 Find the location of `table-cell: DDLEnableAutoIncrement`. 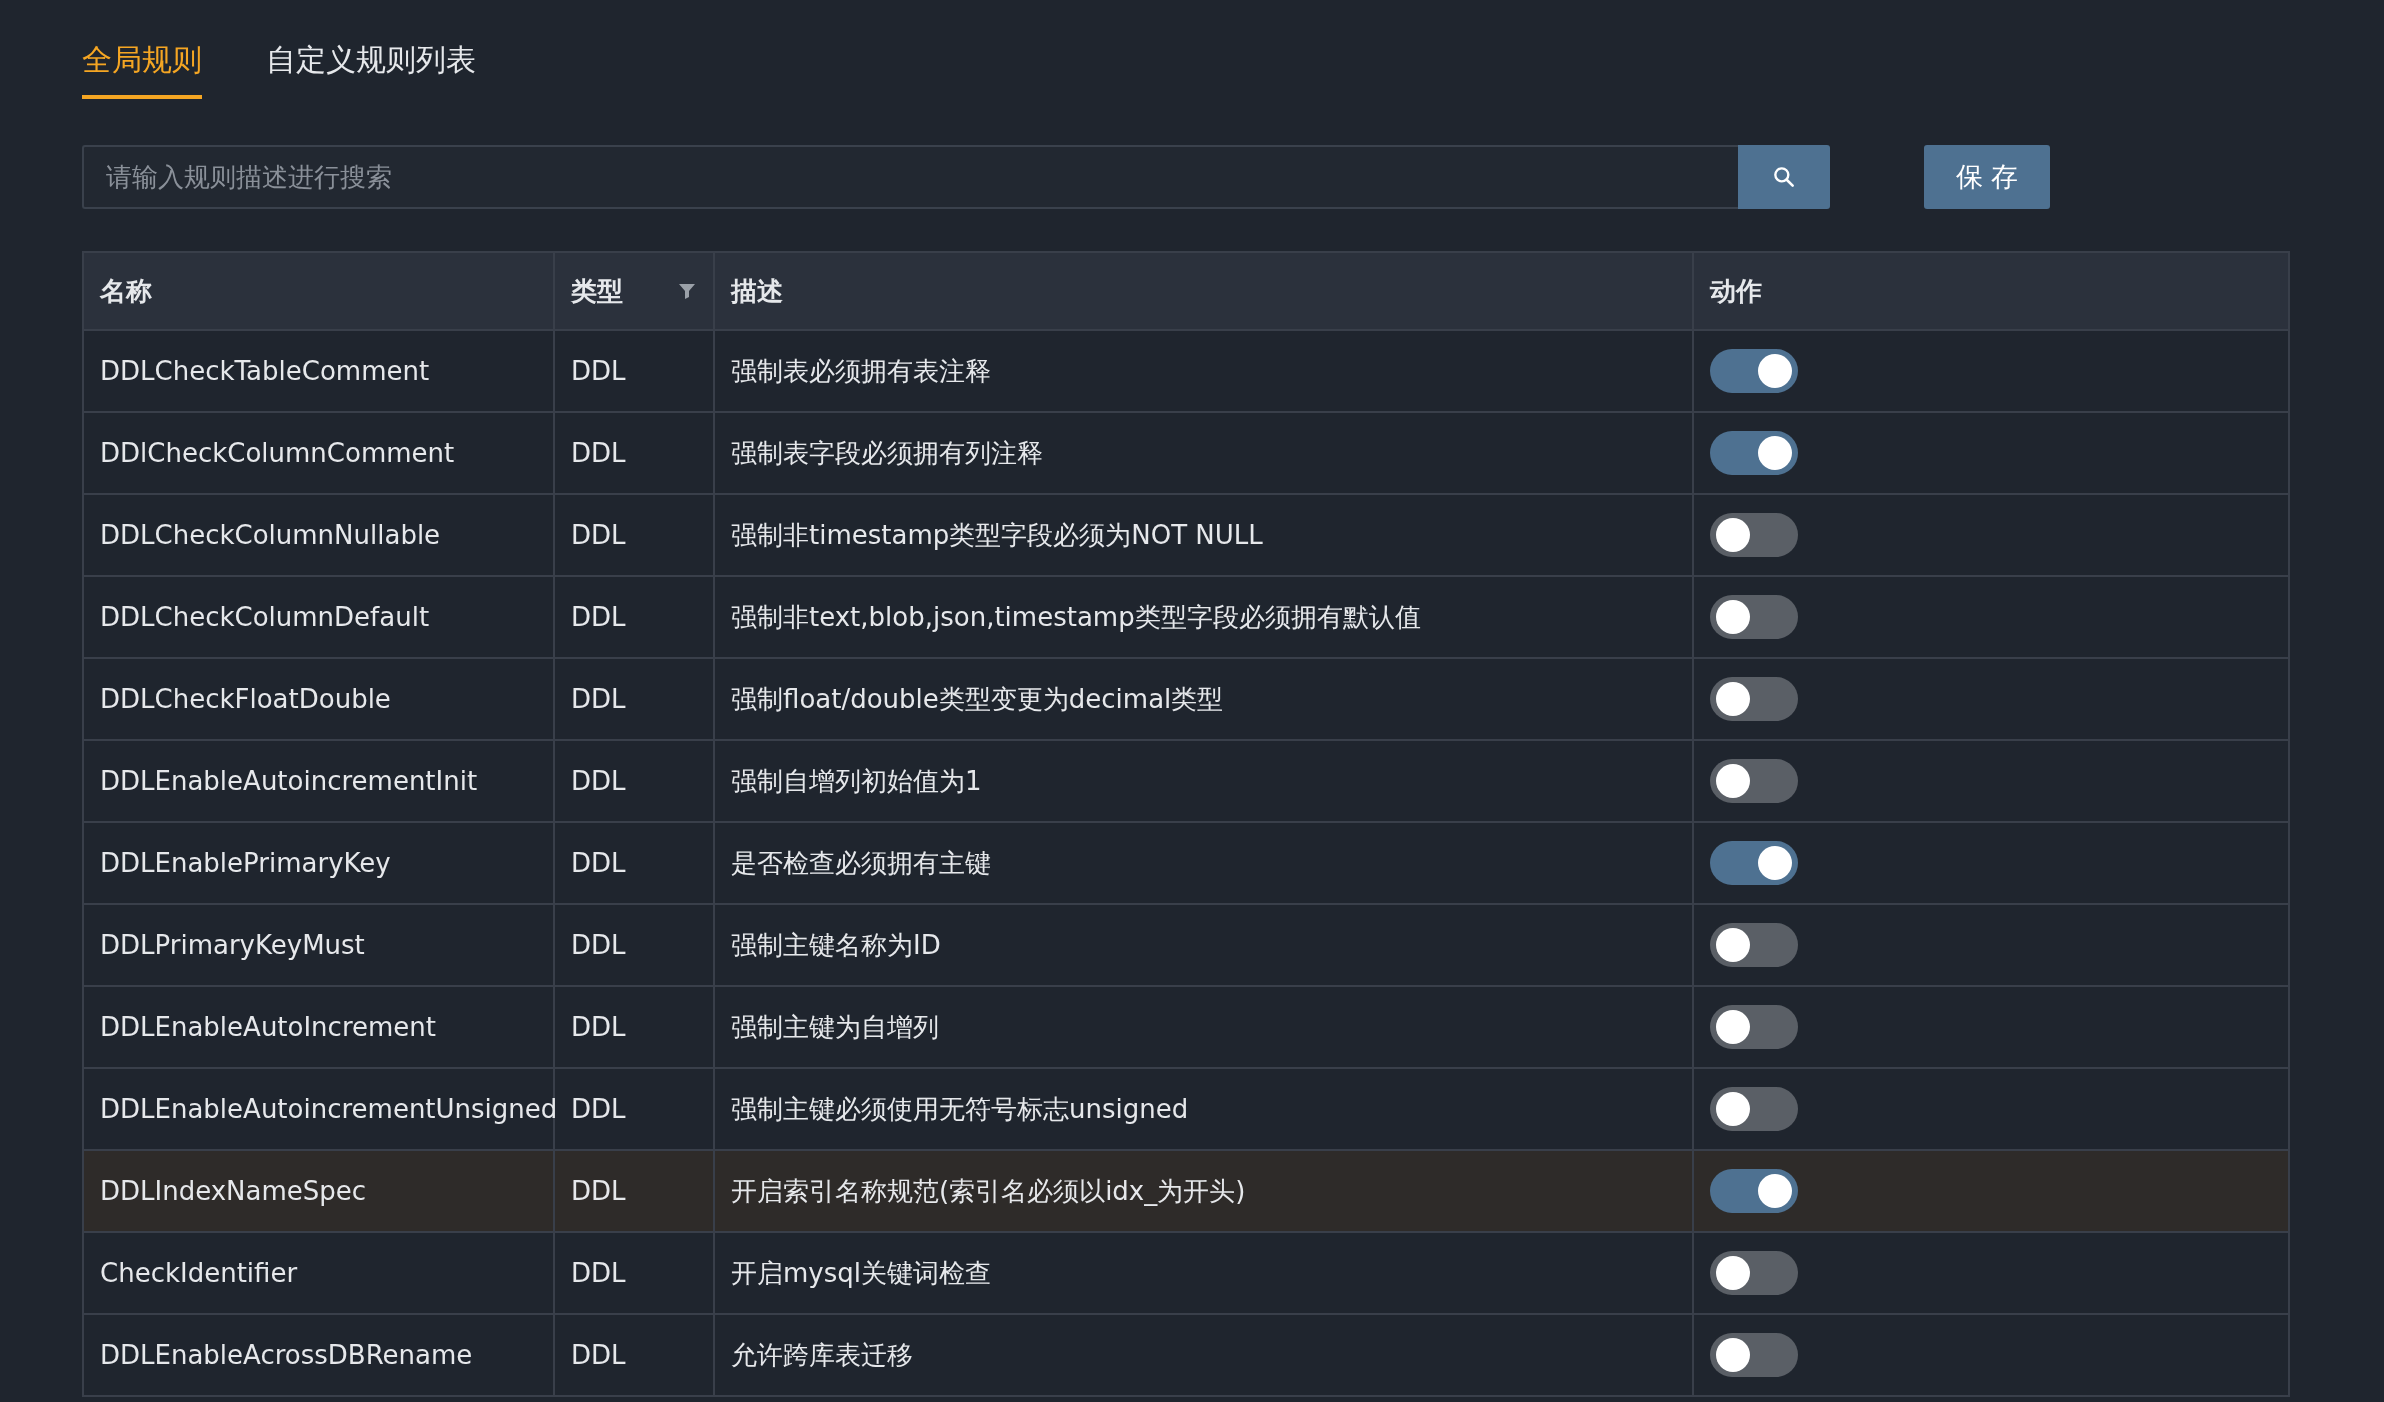

table-cell: DDLEnableAutoIncrement is located at coordinates (319, 1027).